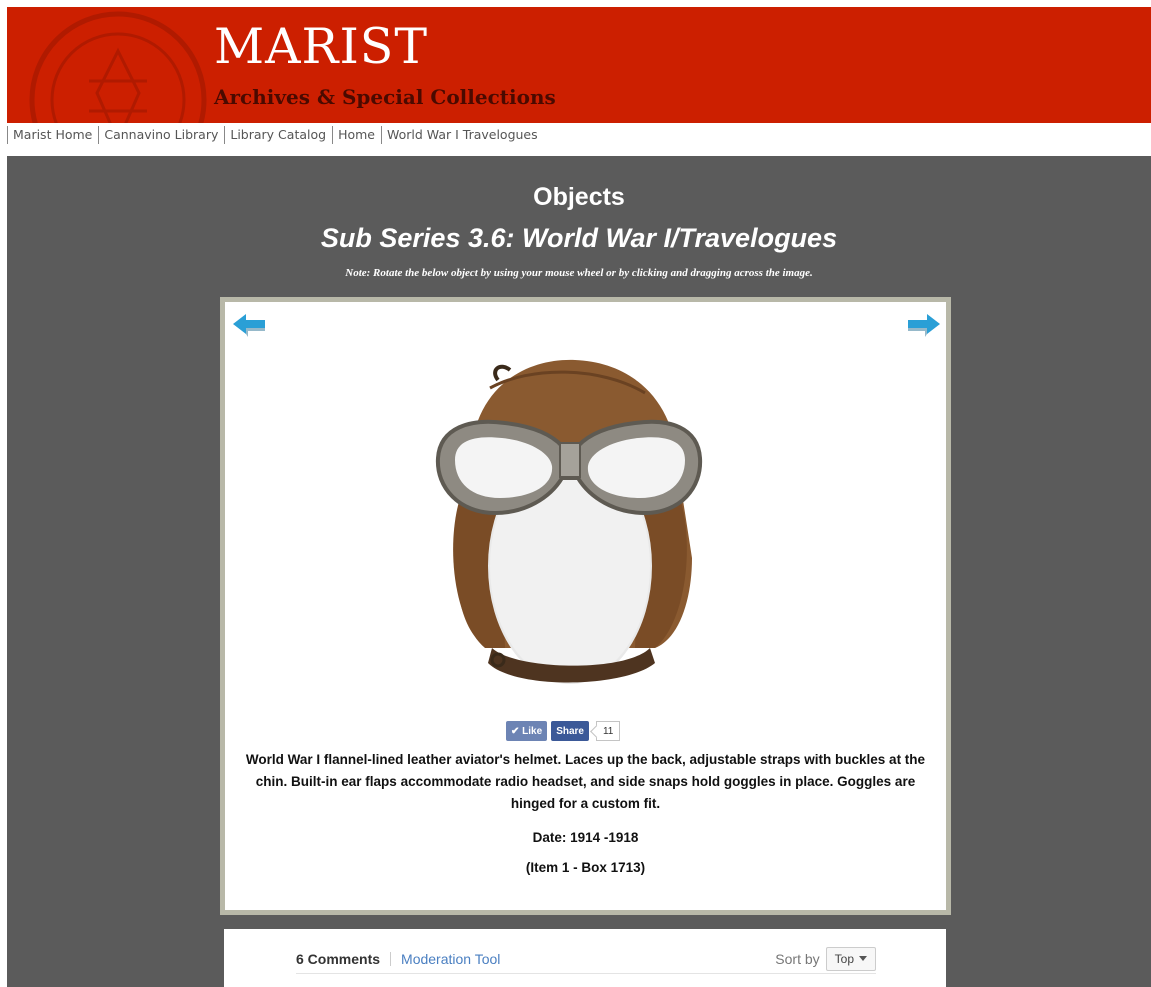  Describe the element at coordinates (585, 837) in the screenshot. I see `item-date: Date: 1914 -1918` at that location.